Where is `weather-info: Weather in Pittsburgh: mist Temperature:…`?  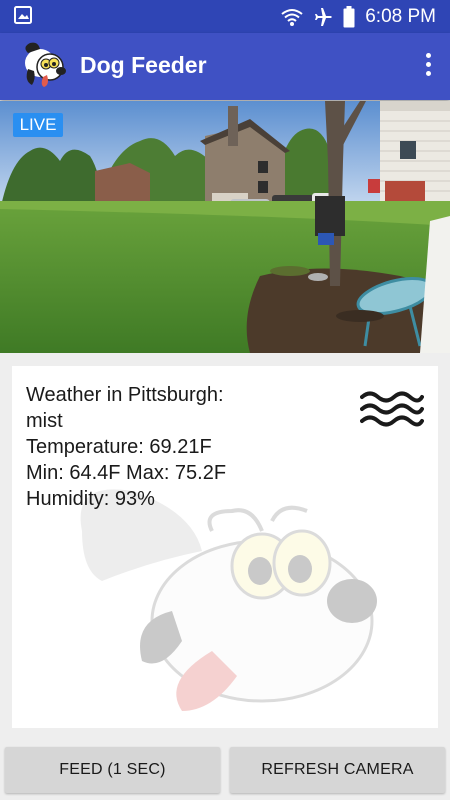
weather-info: Weather in Pittsburgh: mist Temperature:… is located at coordinates (126, 447).